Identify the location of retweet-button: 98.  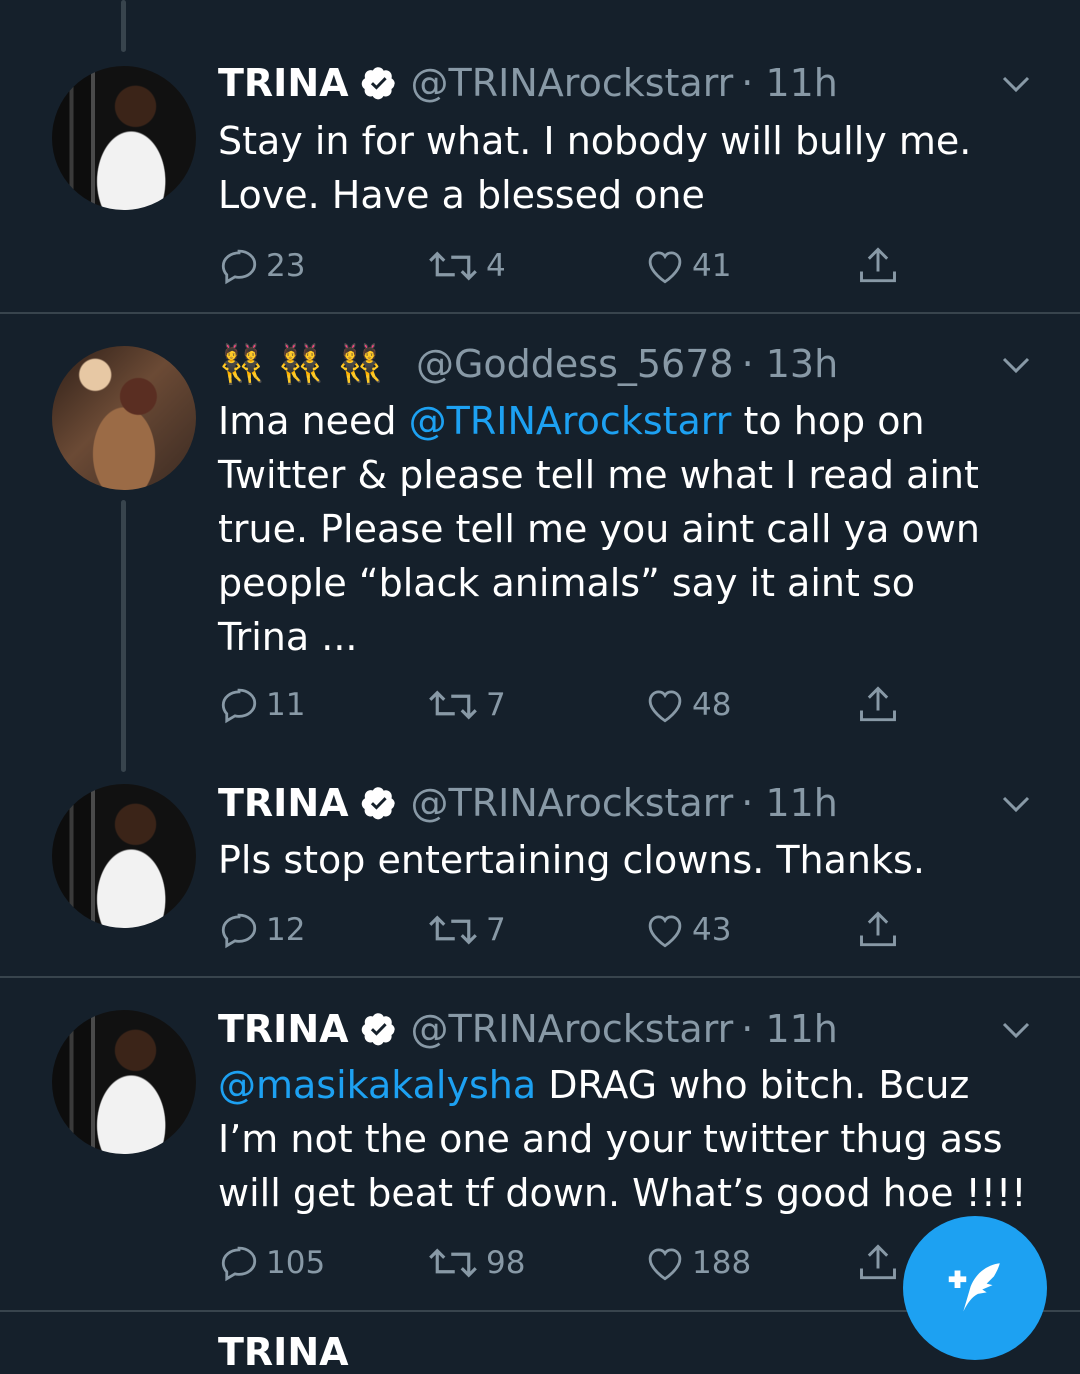
(475, 1263).